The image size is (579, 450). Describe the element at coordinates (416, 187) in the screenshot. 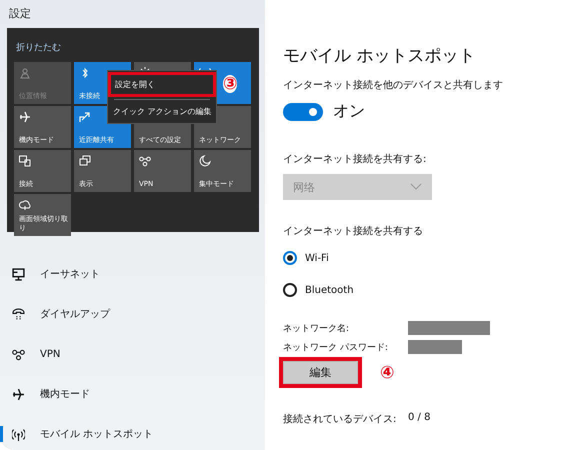

I see `chevron-down-icon` at that location.